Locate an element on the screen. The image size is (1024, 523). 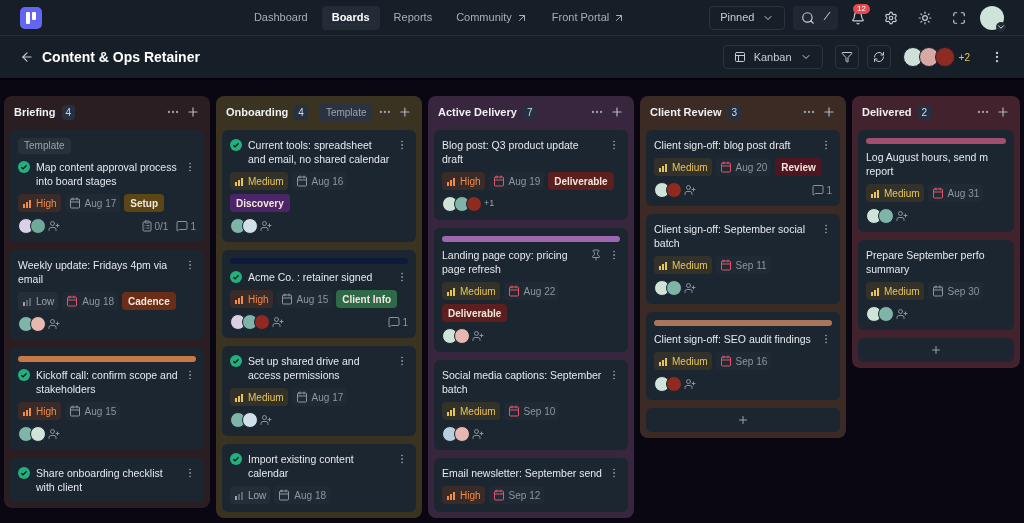
task-card: Client sign-off: September social batch Medium Sep 11 is located at coordinates (743, 259).